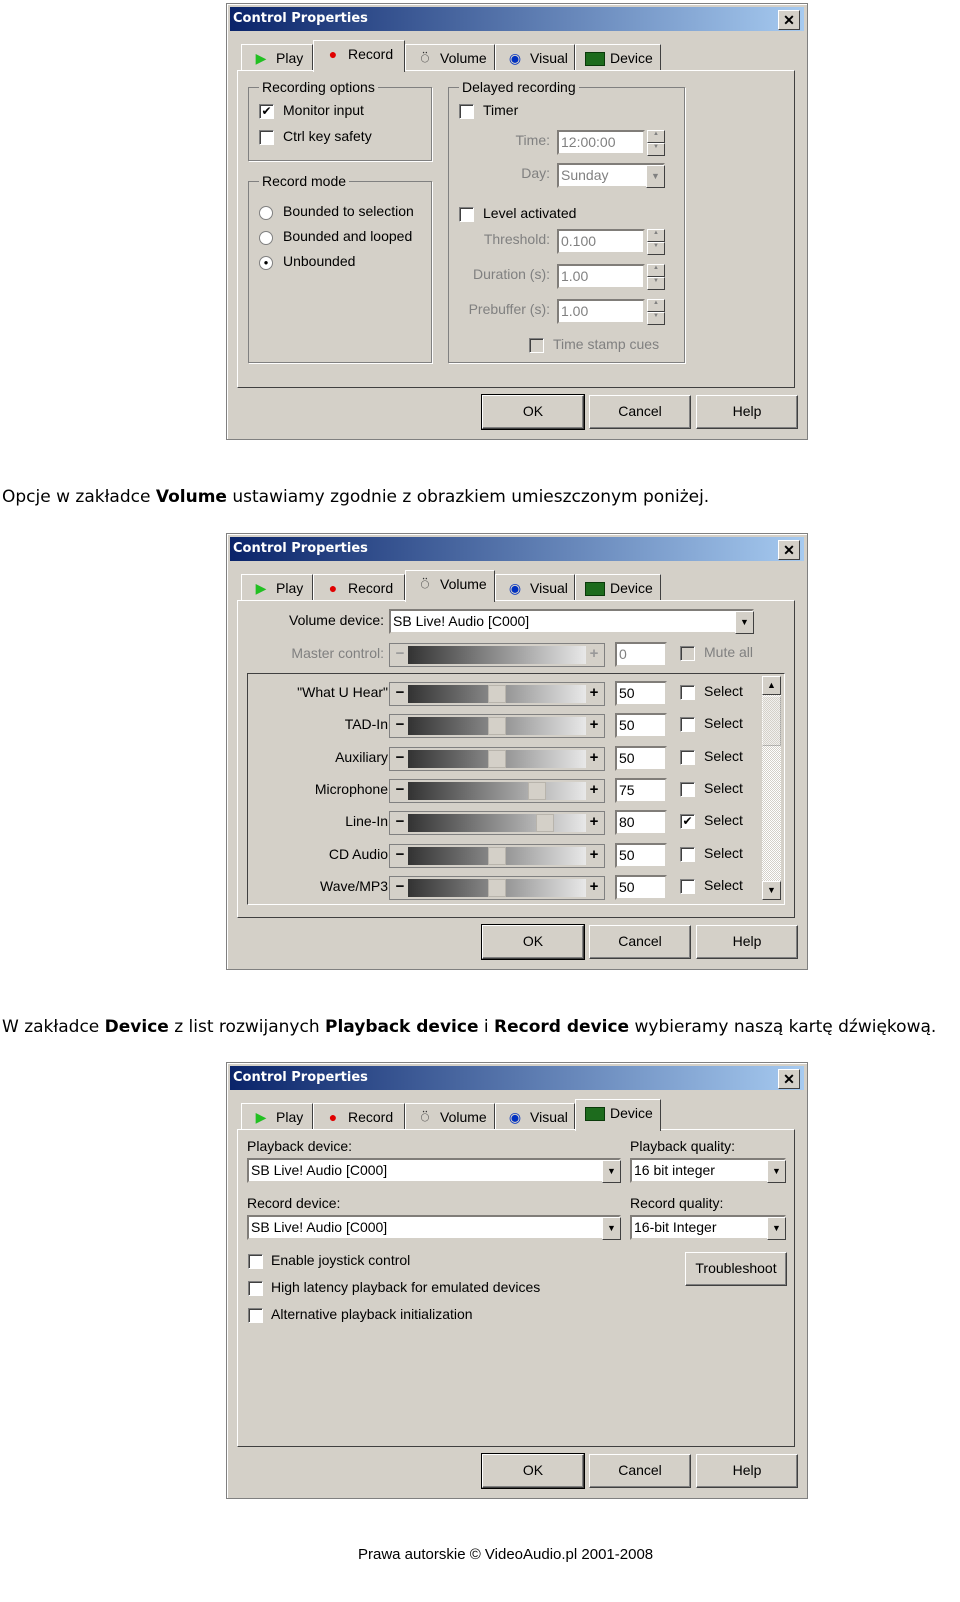 This screenshot has height=1602, width=960. I want to click on playback-device-dropdown: SB Live! Audio [C000], so click(434, 1170).